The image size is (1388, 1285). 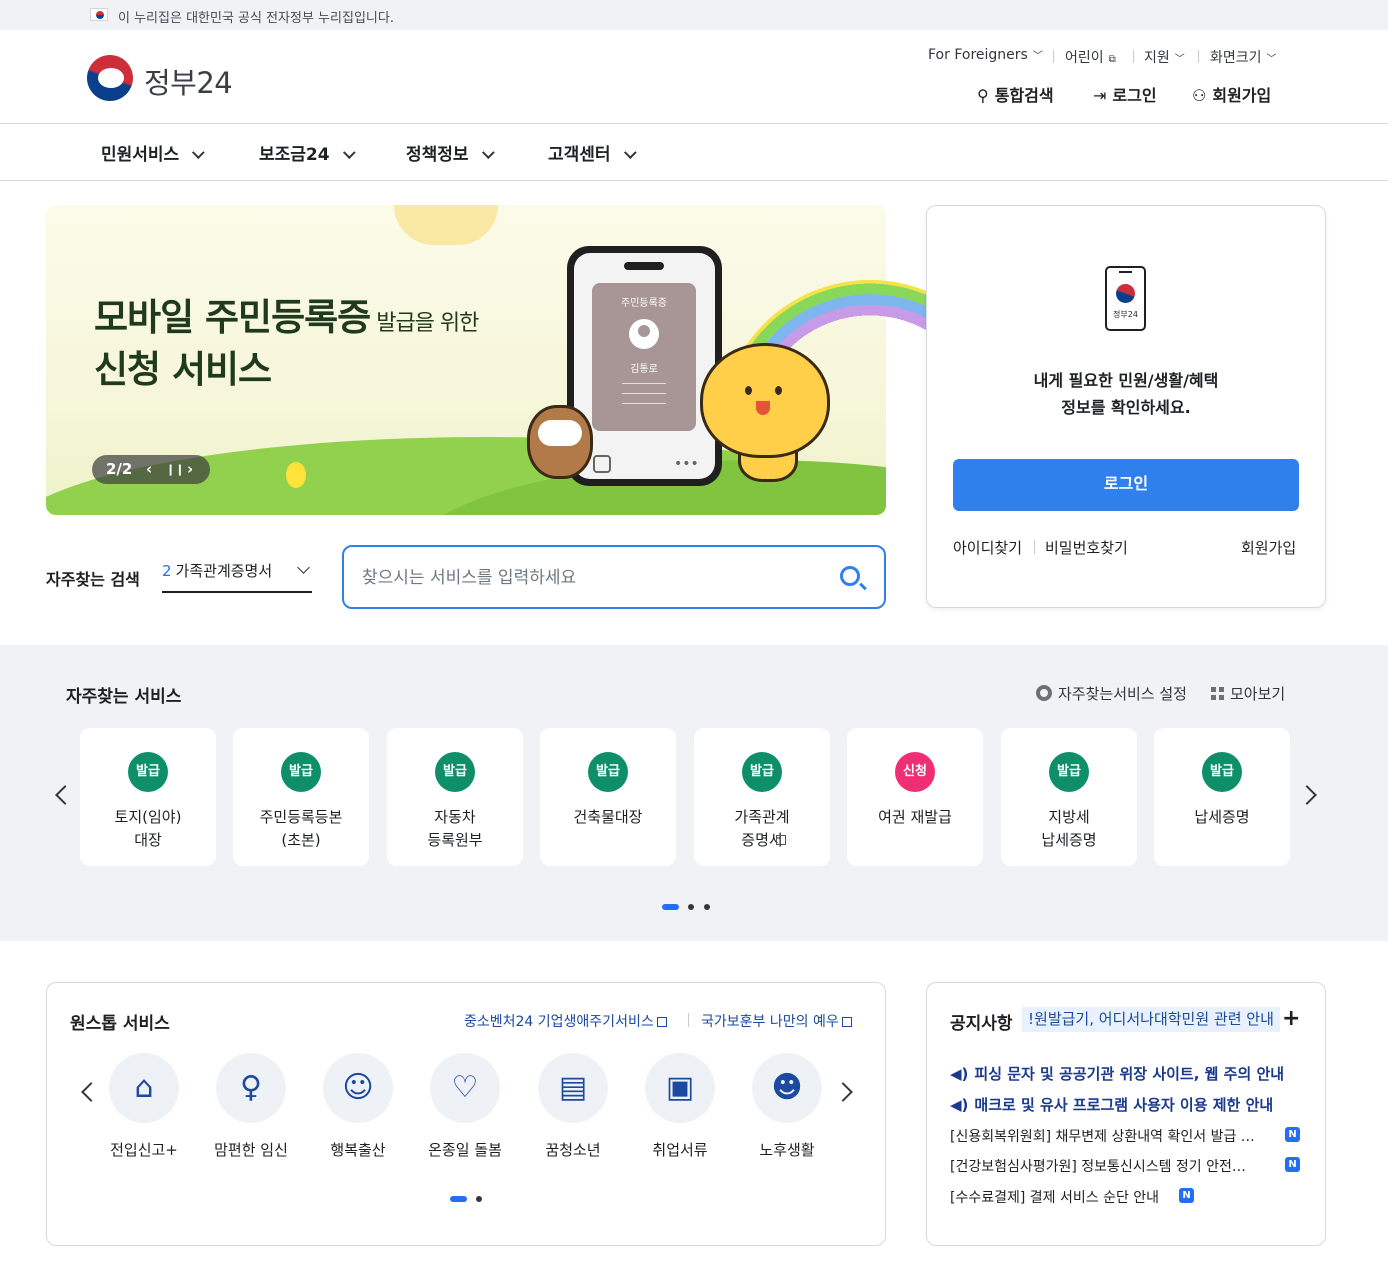 I want to click on veterans-link: 국가보훈부 나만의 예우, so click(x=776, y=1021).